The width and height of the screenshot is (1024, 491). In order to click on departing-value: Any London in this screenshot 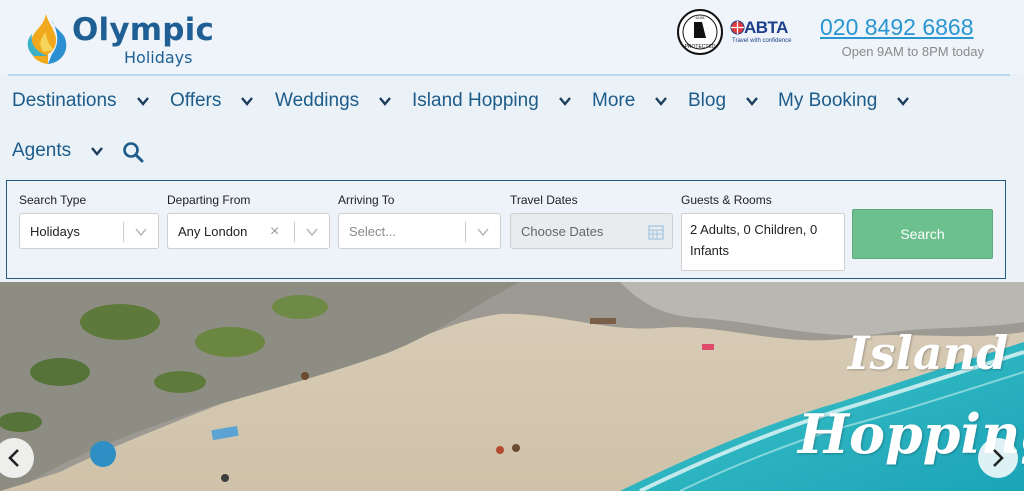, I will do `click(213, 231)`.